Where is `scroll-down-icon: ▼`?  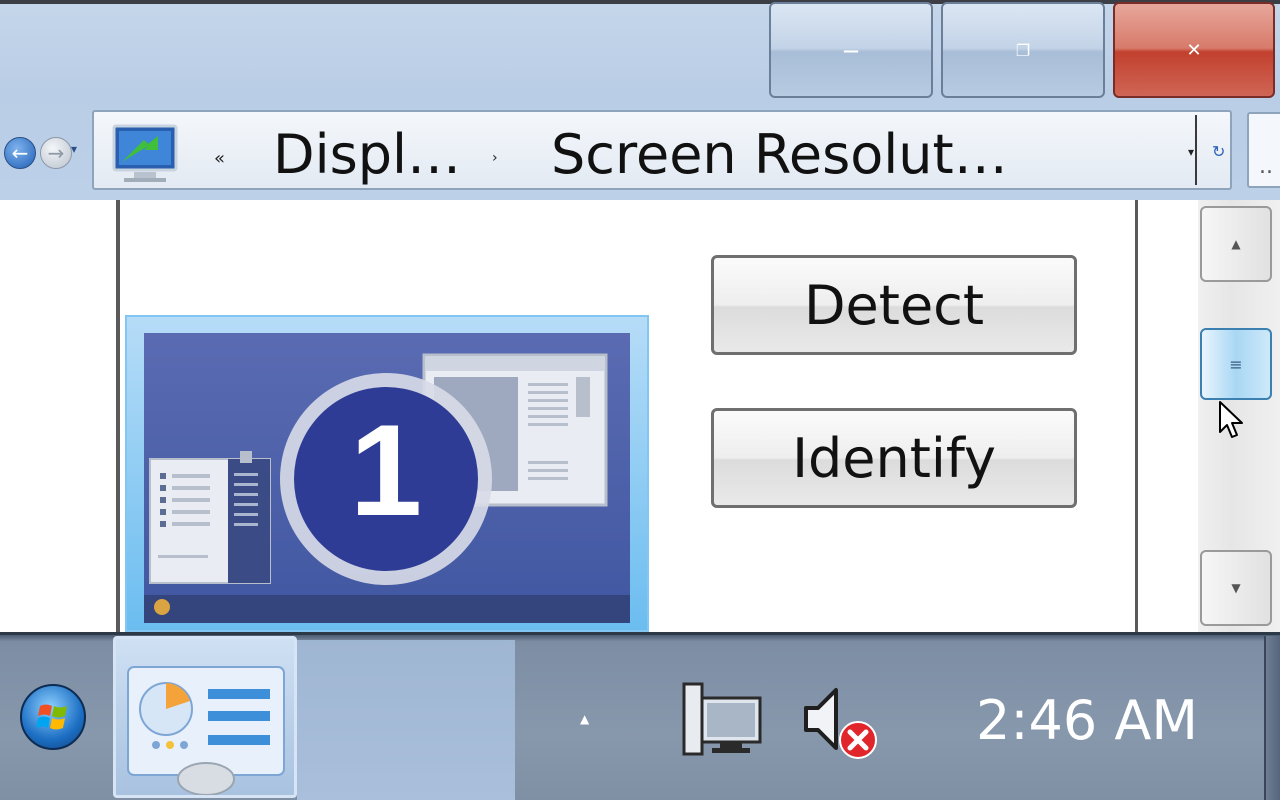
scroll-down-icon: ▼ is located at coordinates (1236, 588).